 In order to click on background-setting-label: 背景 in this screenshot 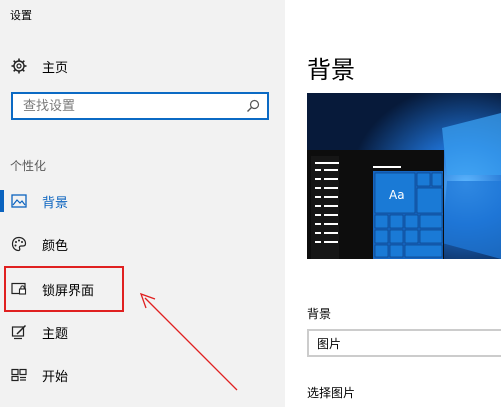, I will do `click(319, 314)`.